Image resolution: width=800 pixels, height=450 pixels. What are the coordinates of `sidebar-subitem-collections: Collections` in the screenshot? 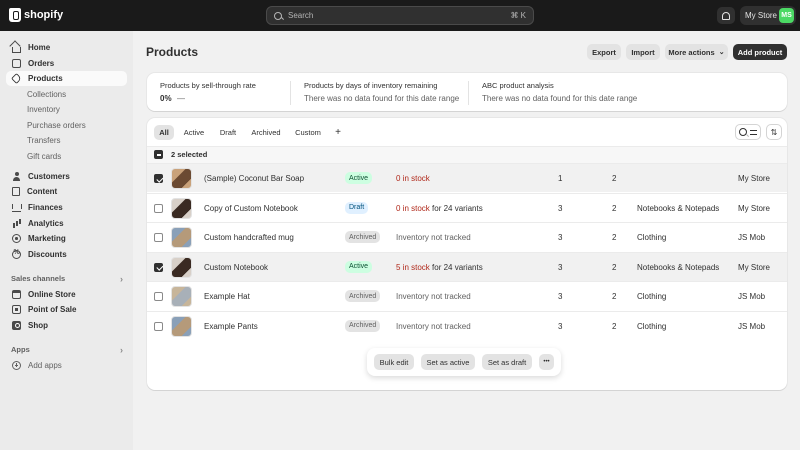 It's located at (46, 94).